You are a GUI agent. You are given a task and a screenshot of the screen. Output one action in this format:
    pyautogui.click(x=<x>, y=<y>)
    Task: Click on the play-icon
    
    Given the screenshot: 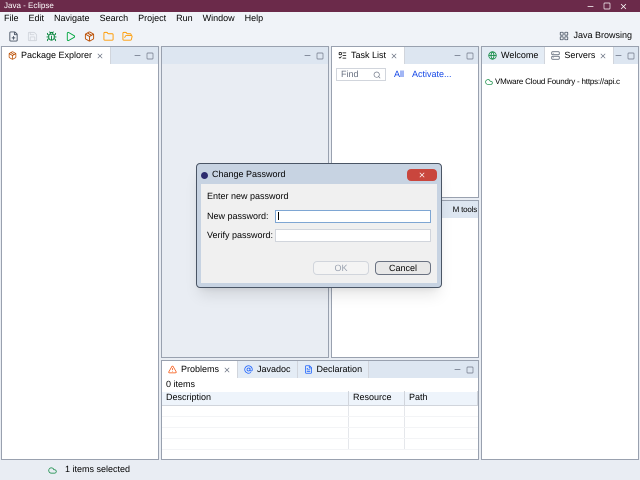 What is the action you would take?
    pyautogui.click(x=70, y=36)
    